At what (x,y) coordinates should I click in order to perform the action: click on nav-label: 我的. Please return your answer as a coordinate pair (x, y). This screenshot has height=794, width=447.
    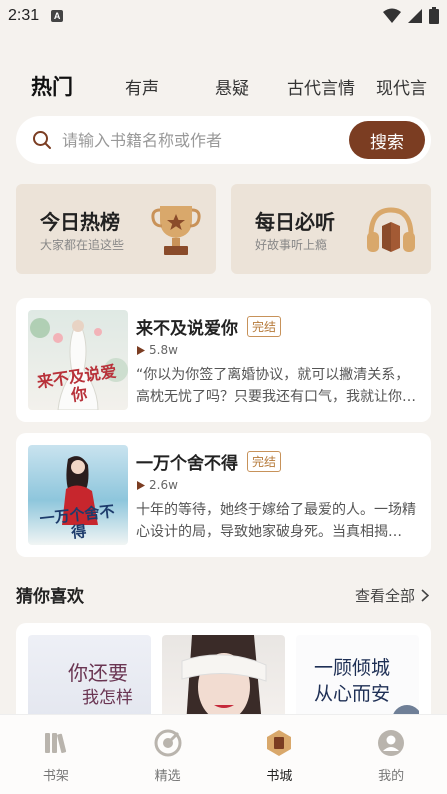
    Looking at the image, I should click on (391, 776).